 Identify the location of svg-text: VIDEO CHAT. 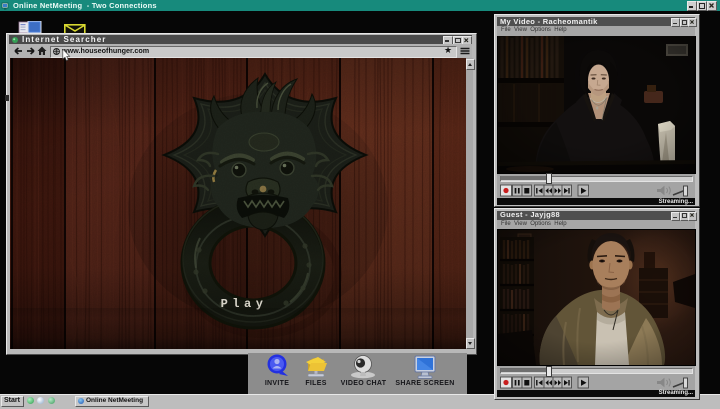
(364, 383).